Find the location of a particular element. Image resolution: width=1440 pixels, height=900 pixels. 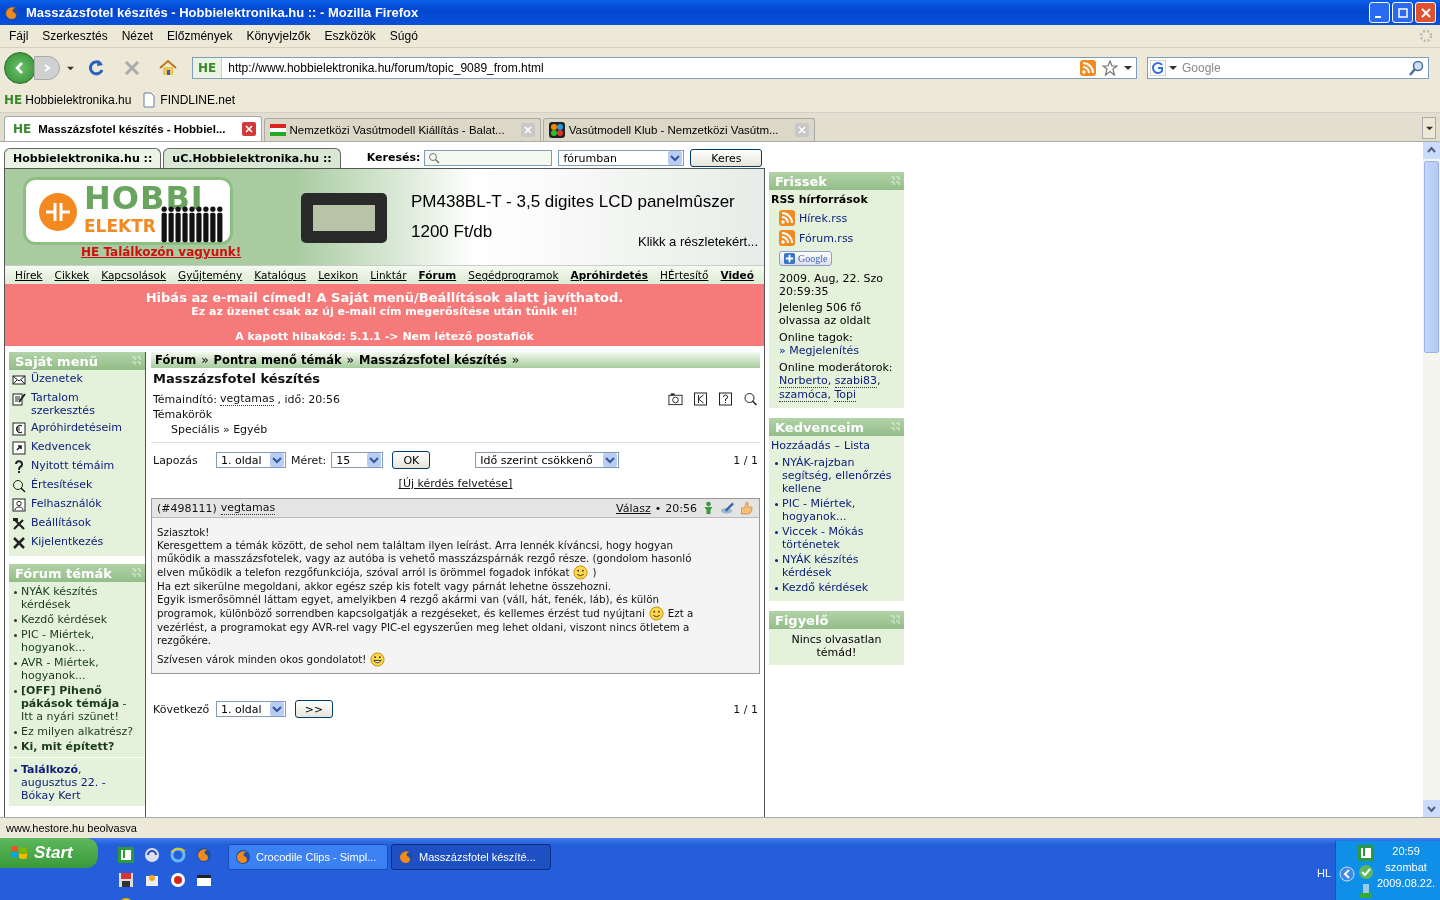

site-tab: Hobbielektronika.hu :: is located at coordinates (83, 158).